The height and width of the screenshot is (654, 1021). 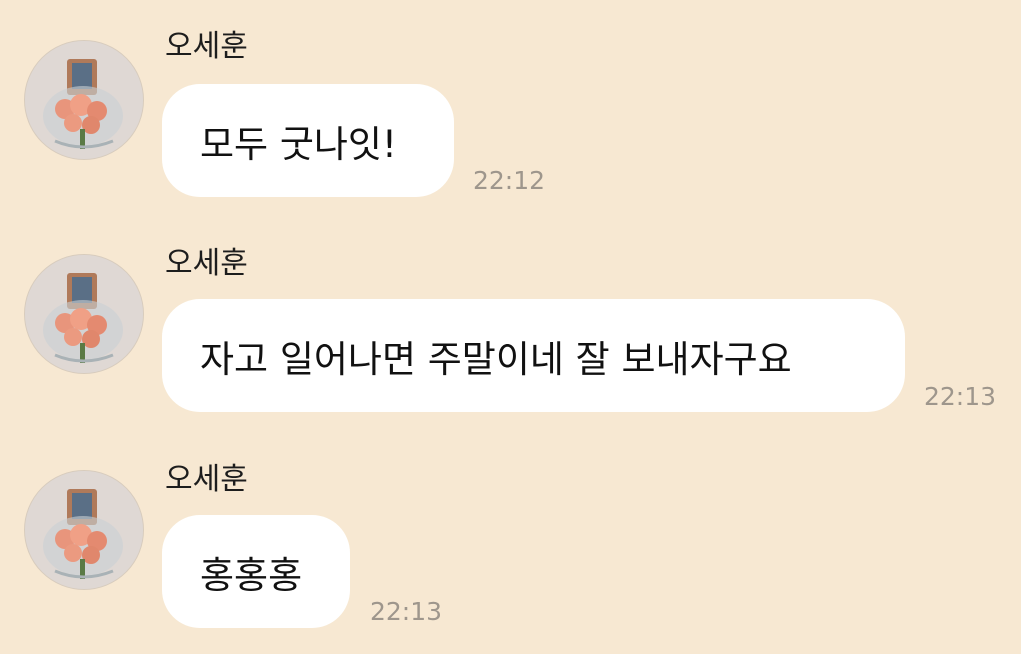 What do you see at coordinates (256, 571) in the screenshot?
I see `message-bubble: 홍홍홍` at bounding box center [256, 571].